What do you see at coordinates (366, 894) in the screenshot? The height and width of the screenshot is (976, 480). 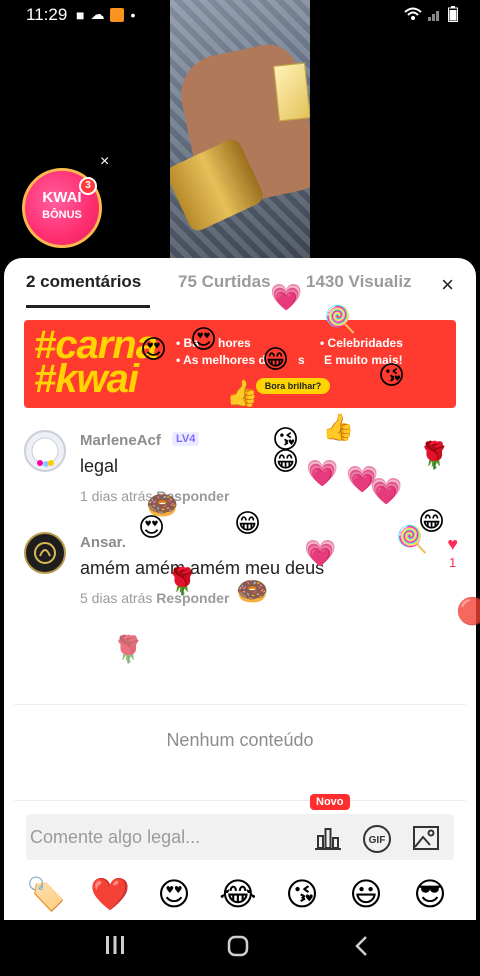 I see `emoji-smile: 😃` at bounding box center [366, 894].